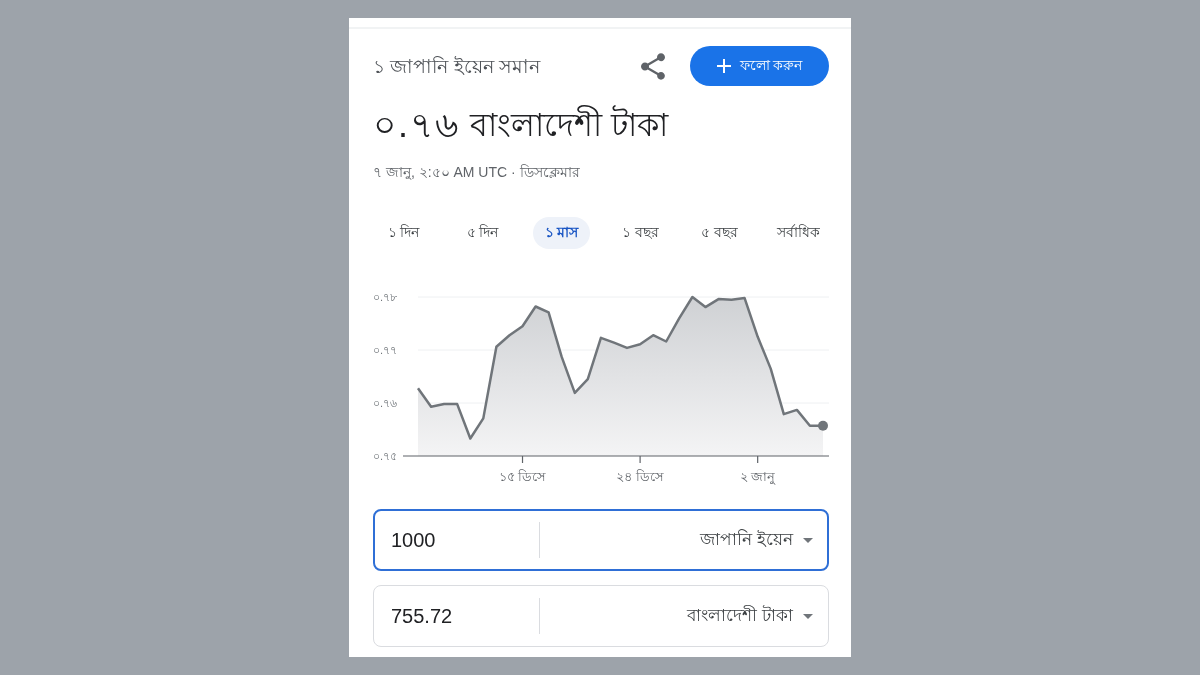 This screenshot has height=675, width=1200. I want to click on x-axis-label: ১৫ ডিসে, so click(522, 476).